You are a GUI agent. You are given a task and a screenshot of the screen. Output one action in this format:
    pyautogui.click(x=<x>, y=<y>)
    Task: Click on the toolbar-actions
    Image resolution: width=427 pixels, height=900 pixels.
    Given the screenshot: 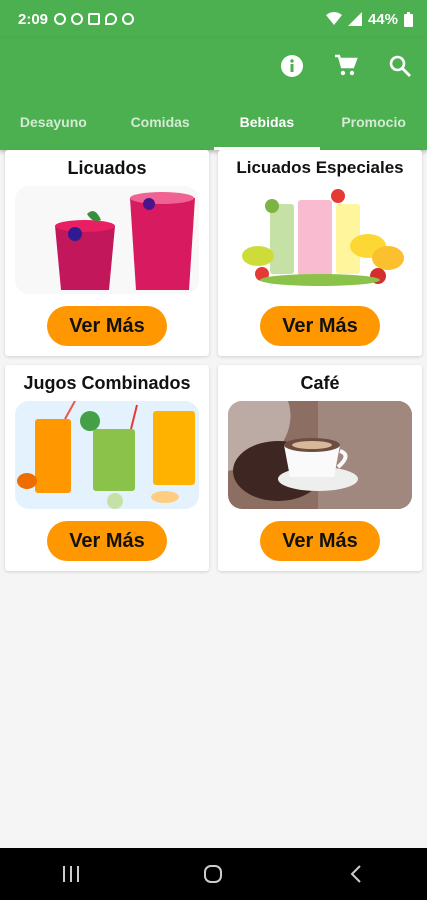 What is the action you would take?
    pyautogui.click(x=346, y=66)
    